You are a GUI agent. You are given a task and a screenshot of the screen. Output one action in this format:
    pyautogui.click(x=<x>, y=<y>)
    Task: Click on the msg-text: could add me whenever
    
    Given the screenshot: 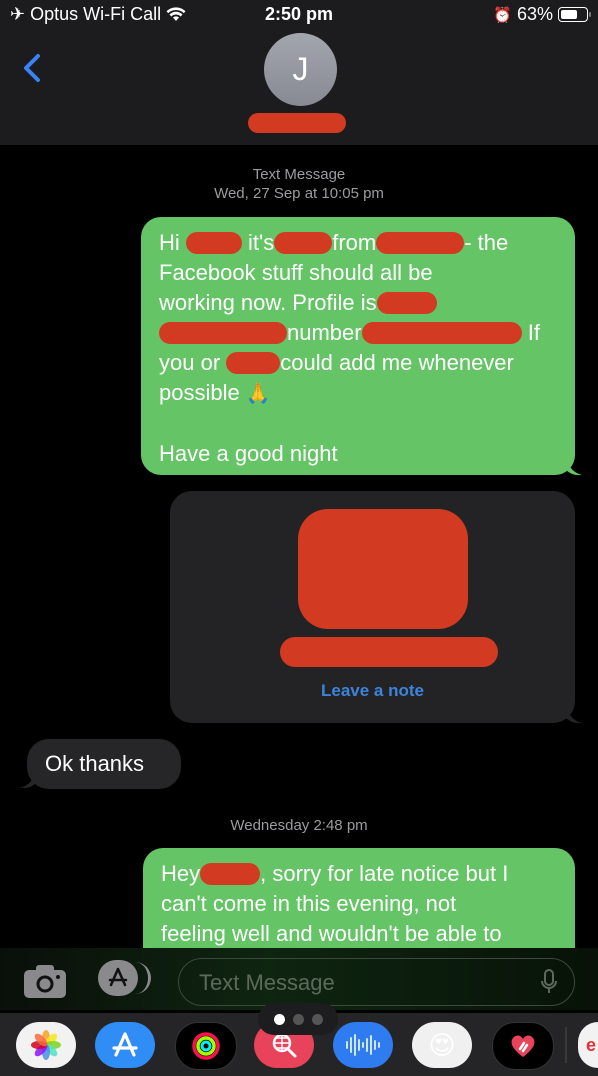 What is the action you would take?
    pyautogui.click(x=397, y=362)
    